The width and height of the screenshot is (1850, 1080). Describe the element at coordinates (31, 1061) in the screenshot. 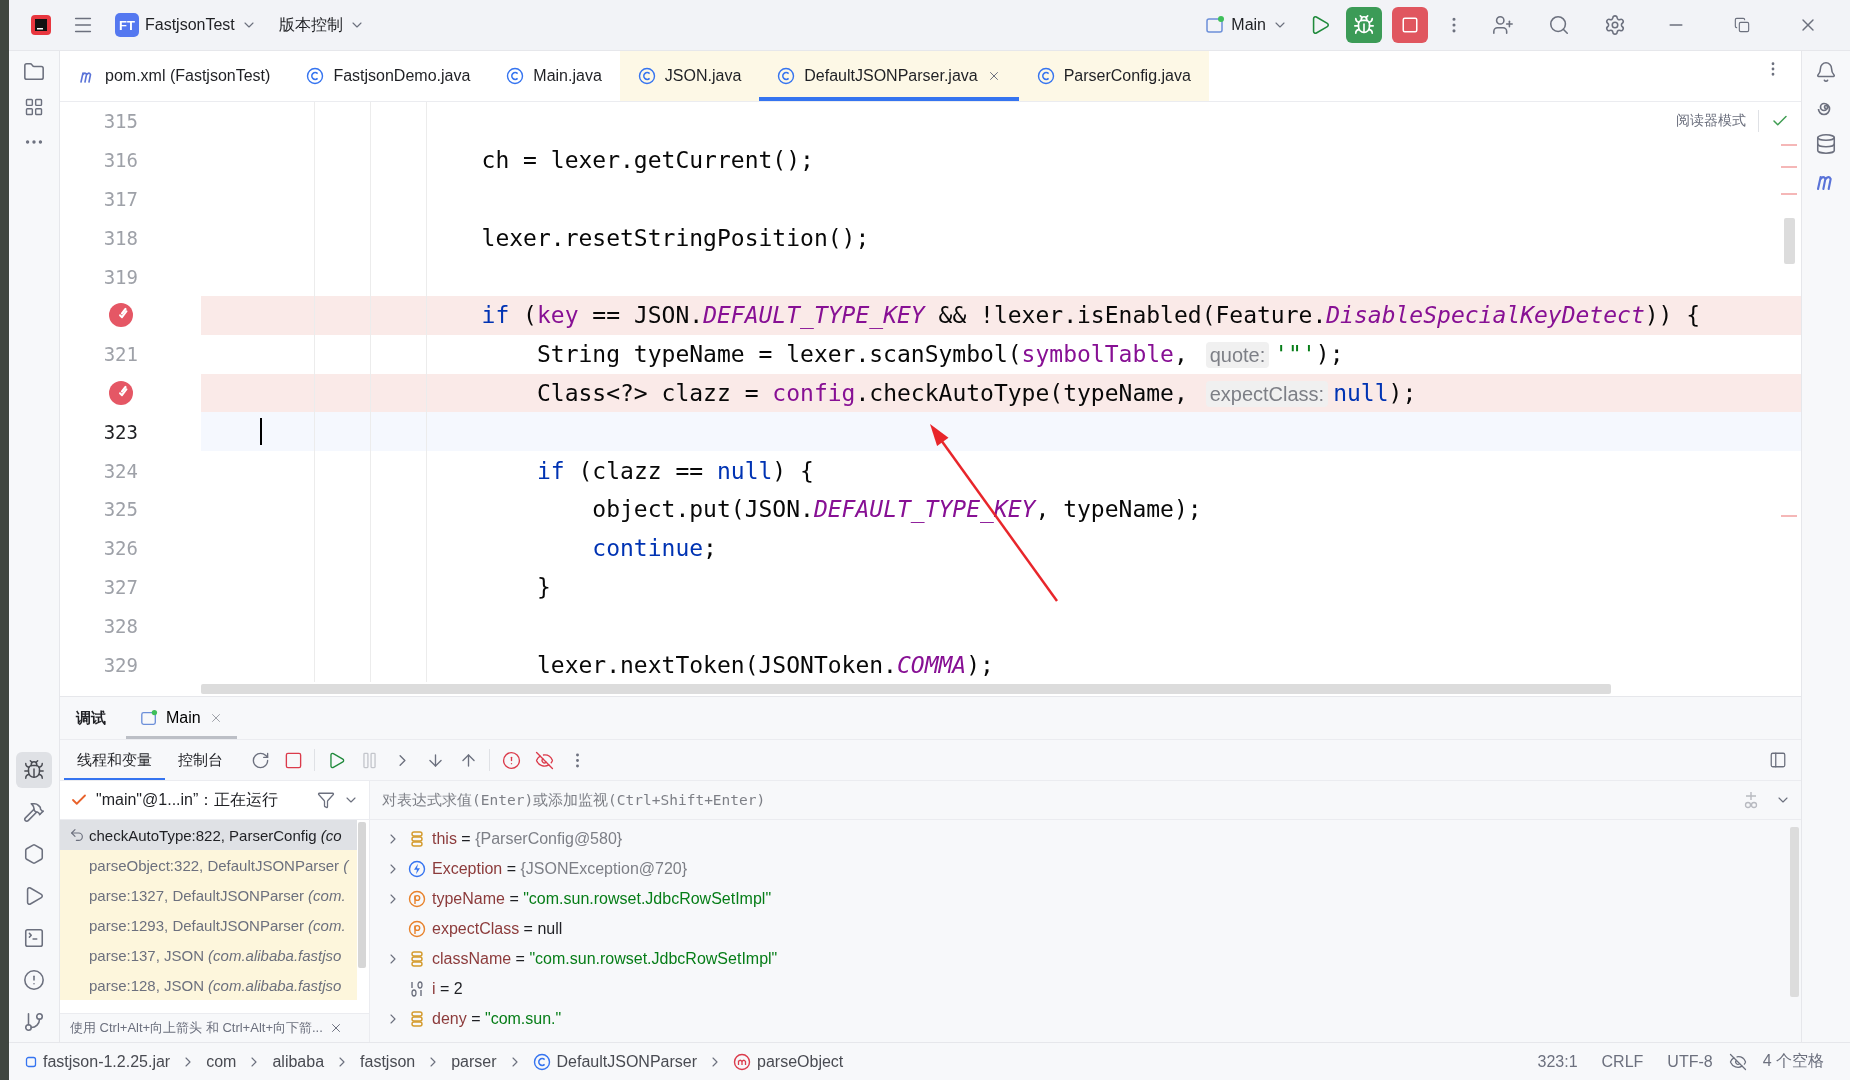

I see `archive-icon` at that location.